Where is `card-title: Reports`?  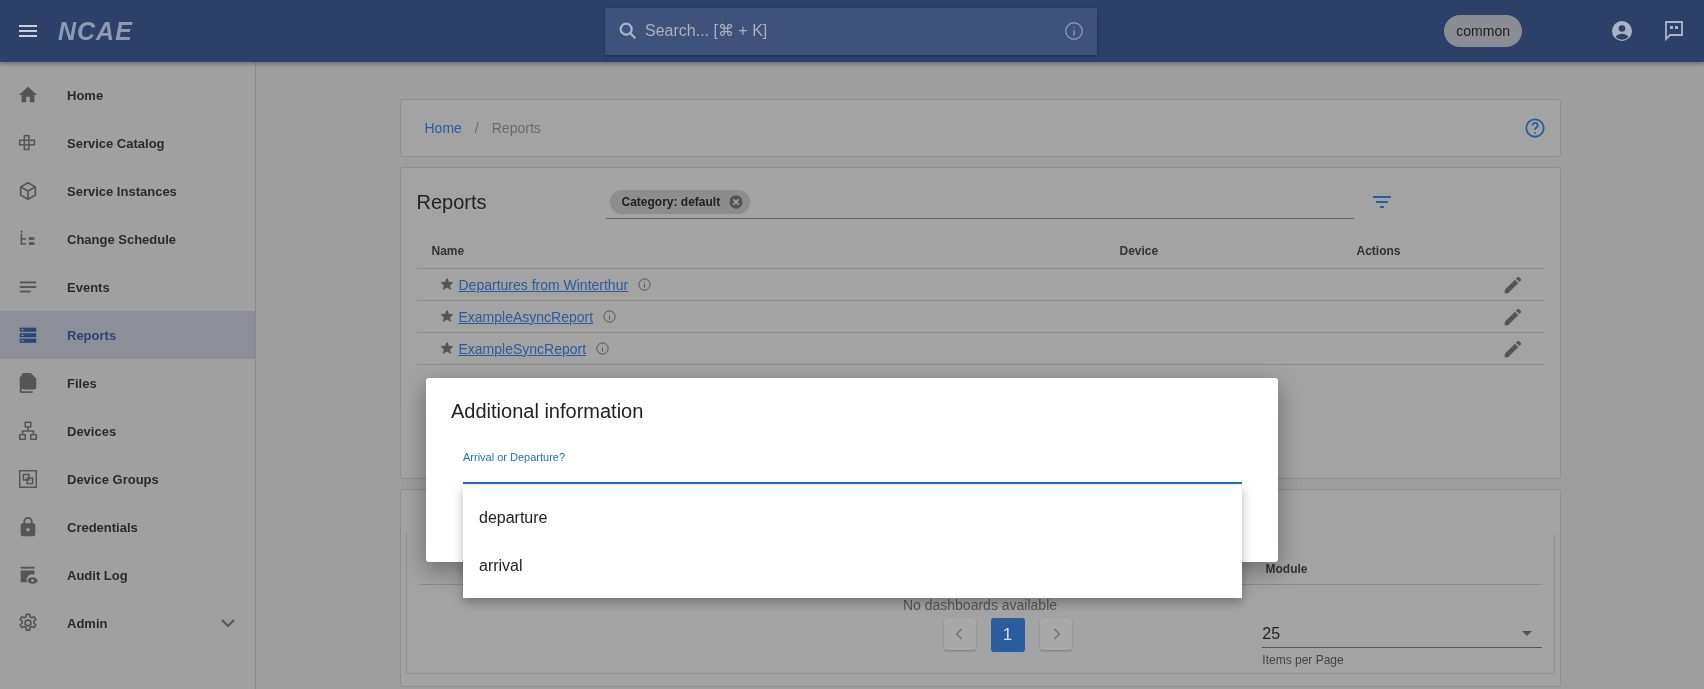
card-title: Reports is located at coordinates (452, 202).